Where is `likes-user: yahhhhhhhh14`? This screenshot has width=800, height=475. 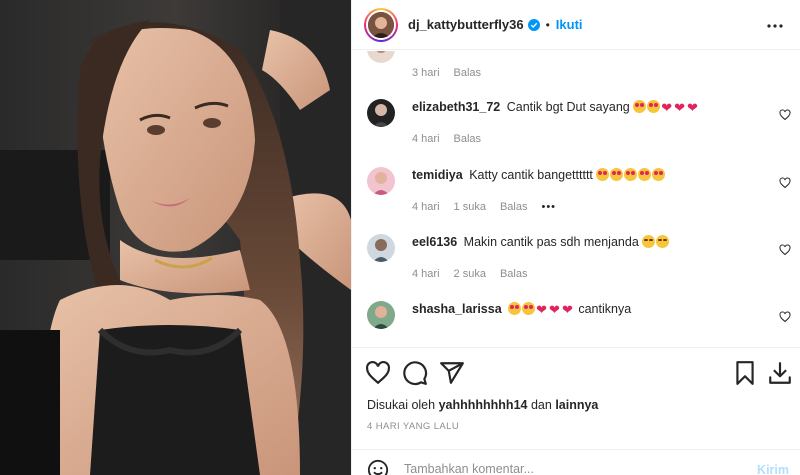 likes-user: yahhhhhhhh14 is located at coordinates (483, 405).